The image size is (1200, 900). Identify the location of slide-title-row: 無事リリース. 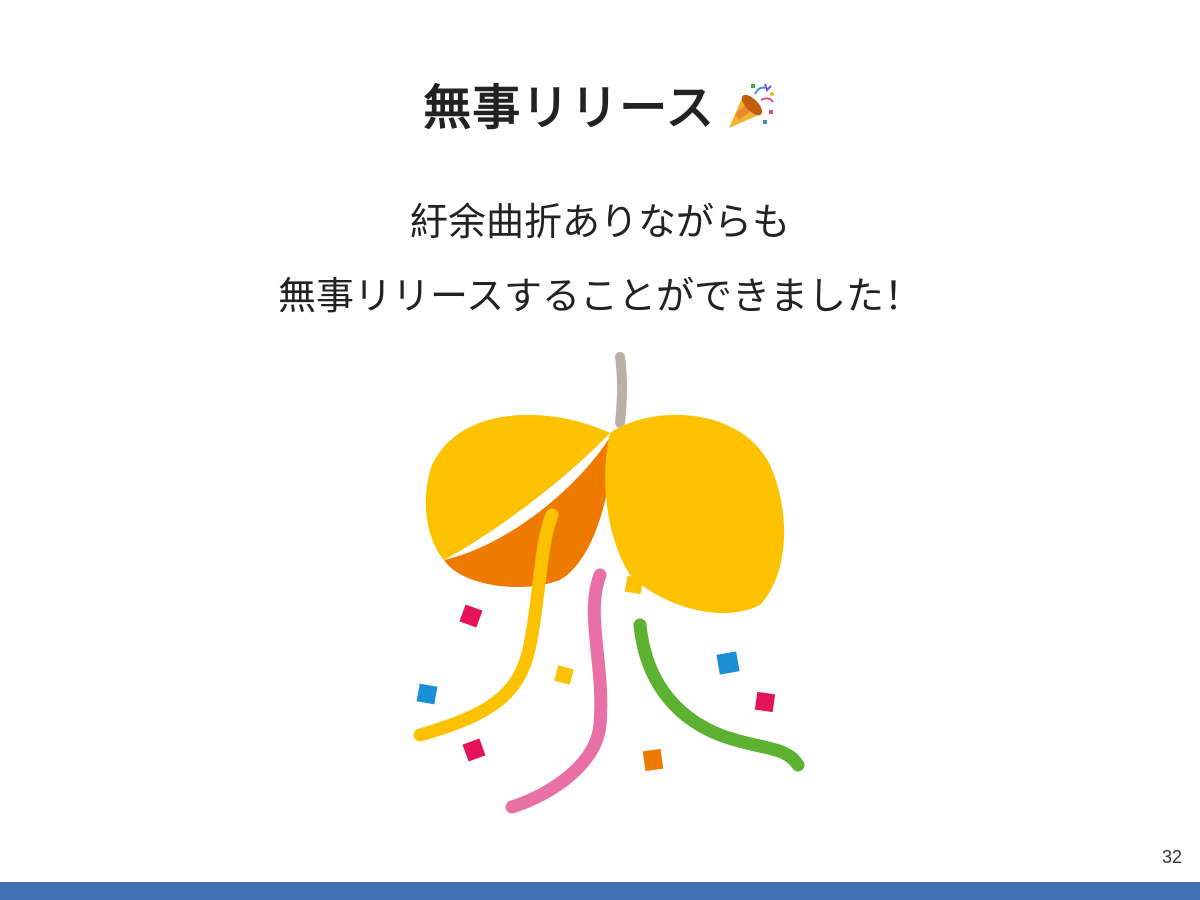
(600, 108).